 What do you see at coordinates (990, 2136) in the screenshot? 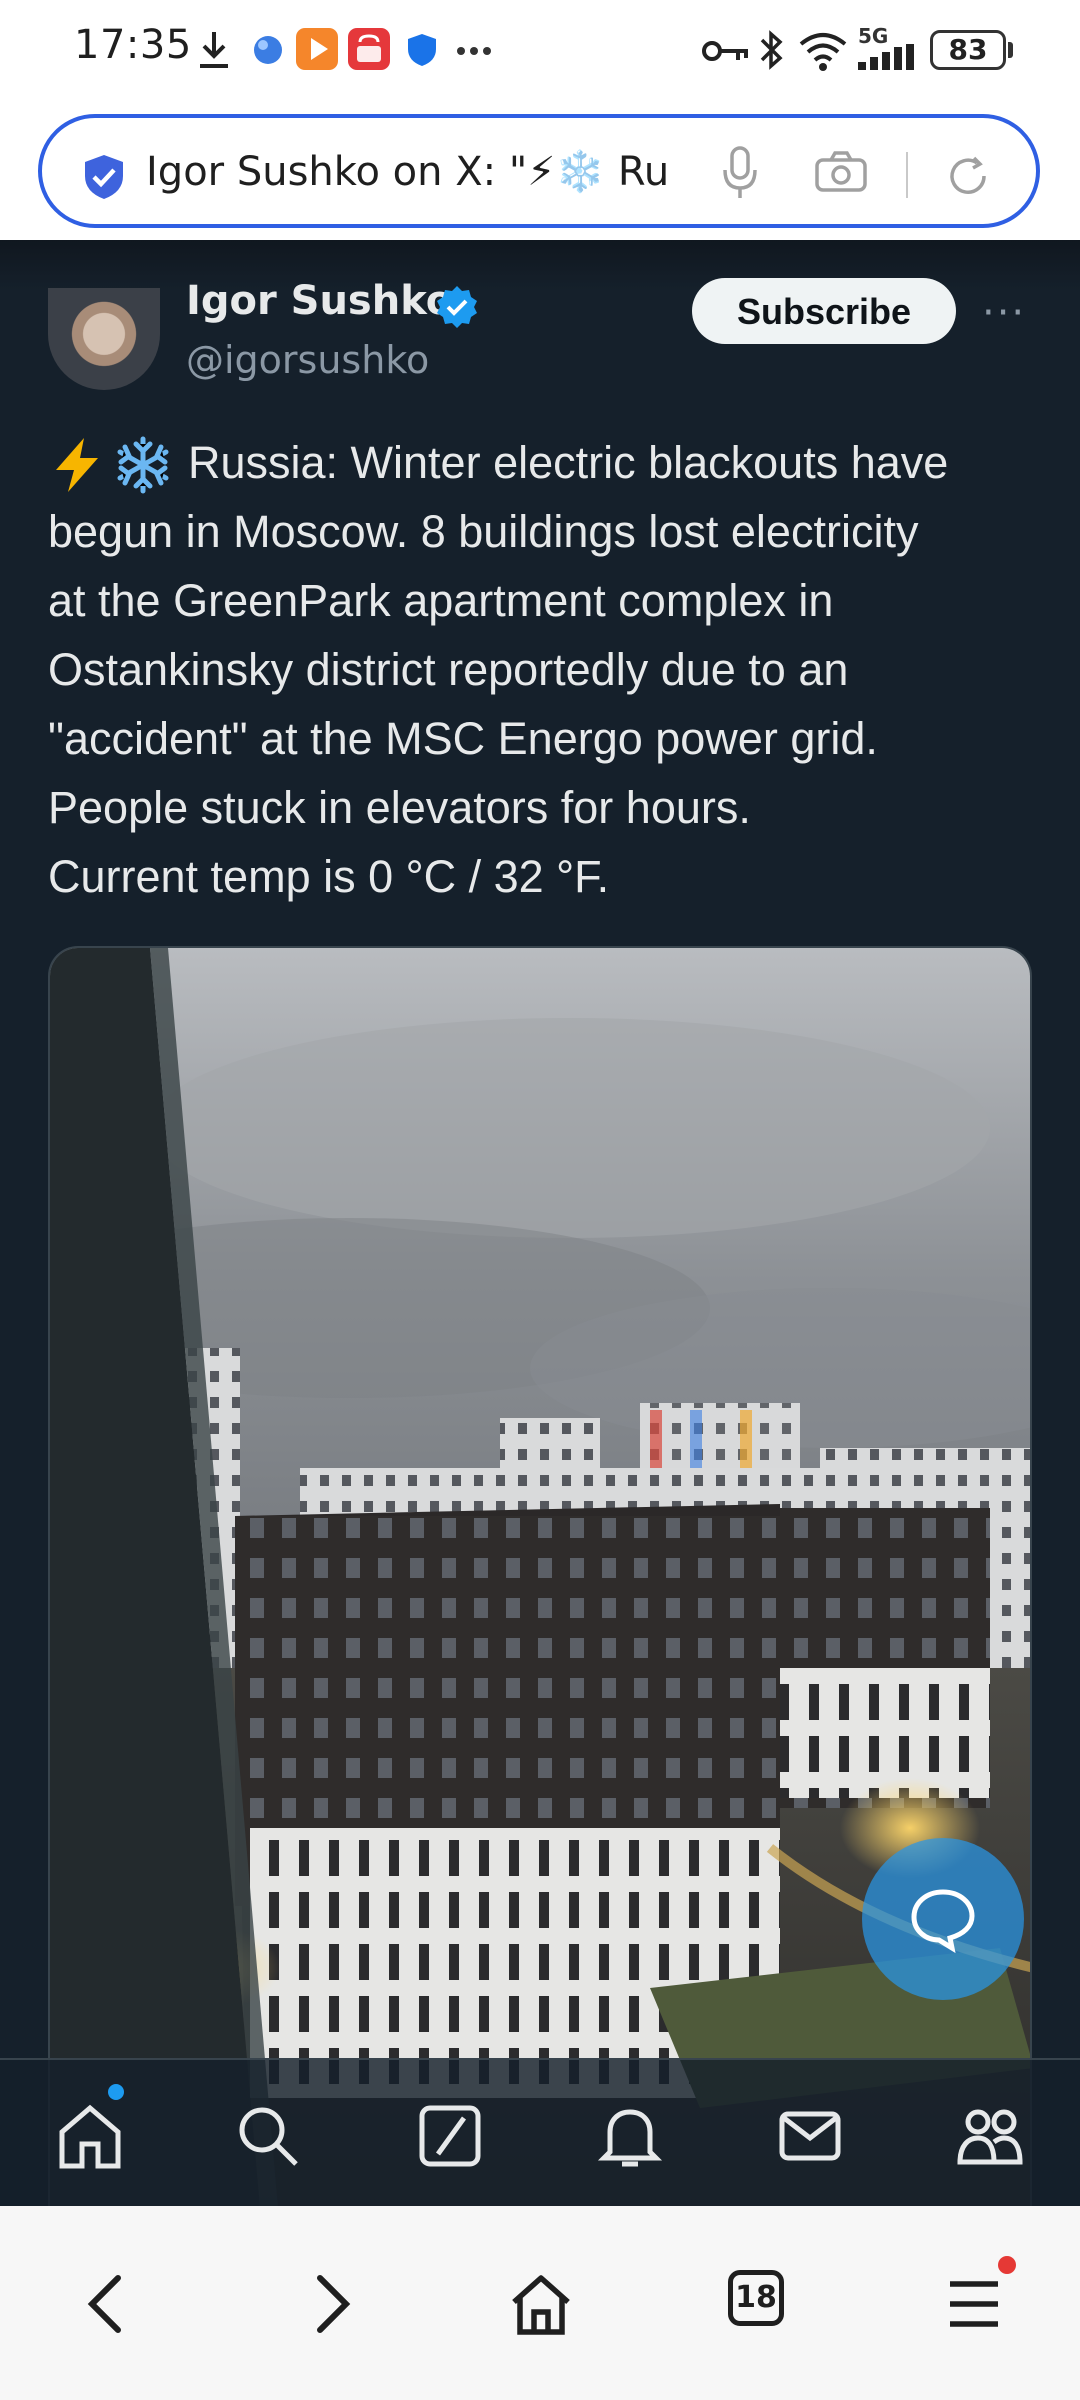
I see `communities-icon` at bounding box center [990, 2136].